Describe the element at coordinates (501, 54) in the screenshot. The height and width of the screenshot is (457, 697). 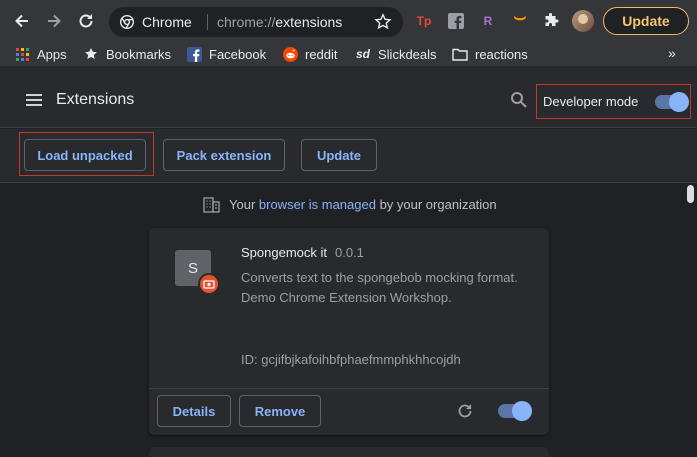
I see `bookmark-label: reactions` at that location.